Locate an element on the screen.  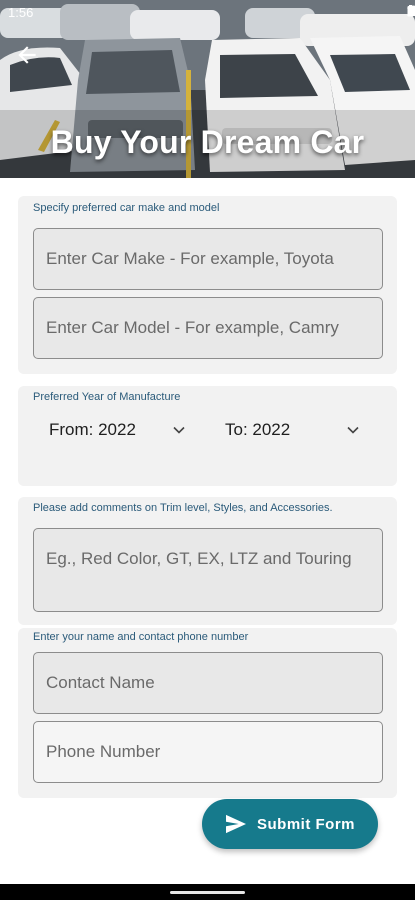
system-nav-bar is located at coordinates (207, 892).